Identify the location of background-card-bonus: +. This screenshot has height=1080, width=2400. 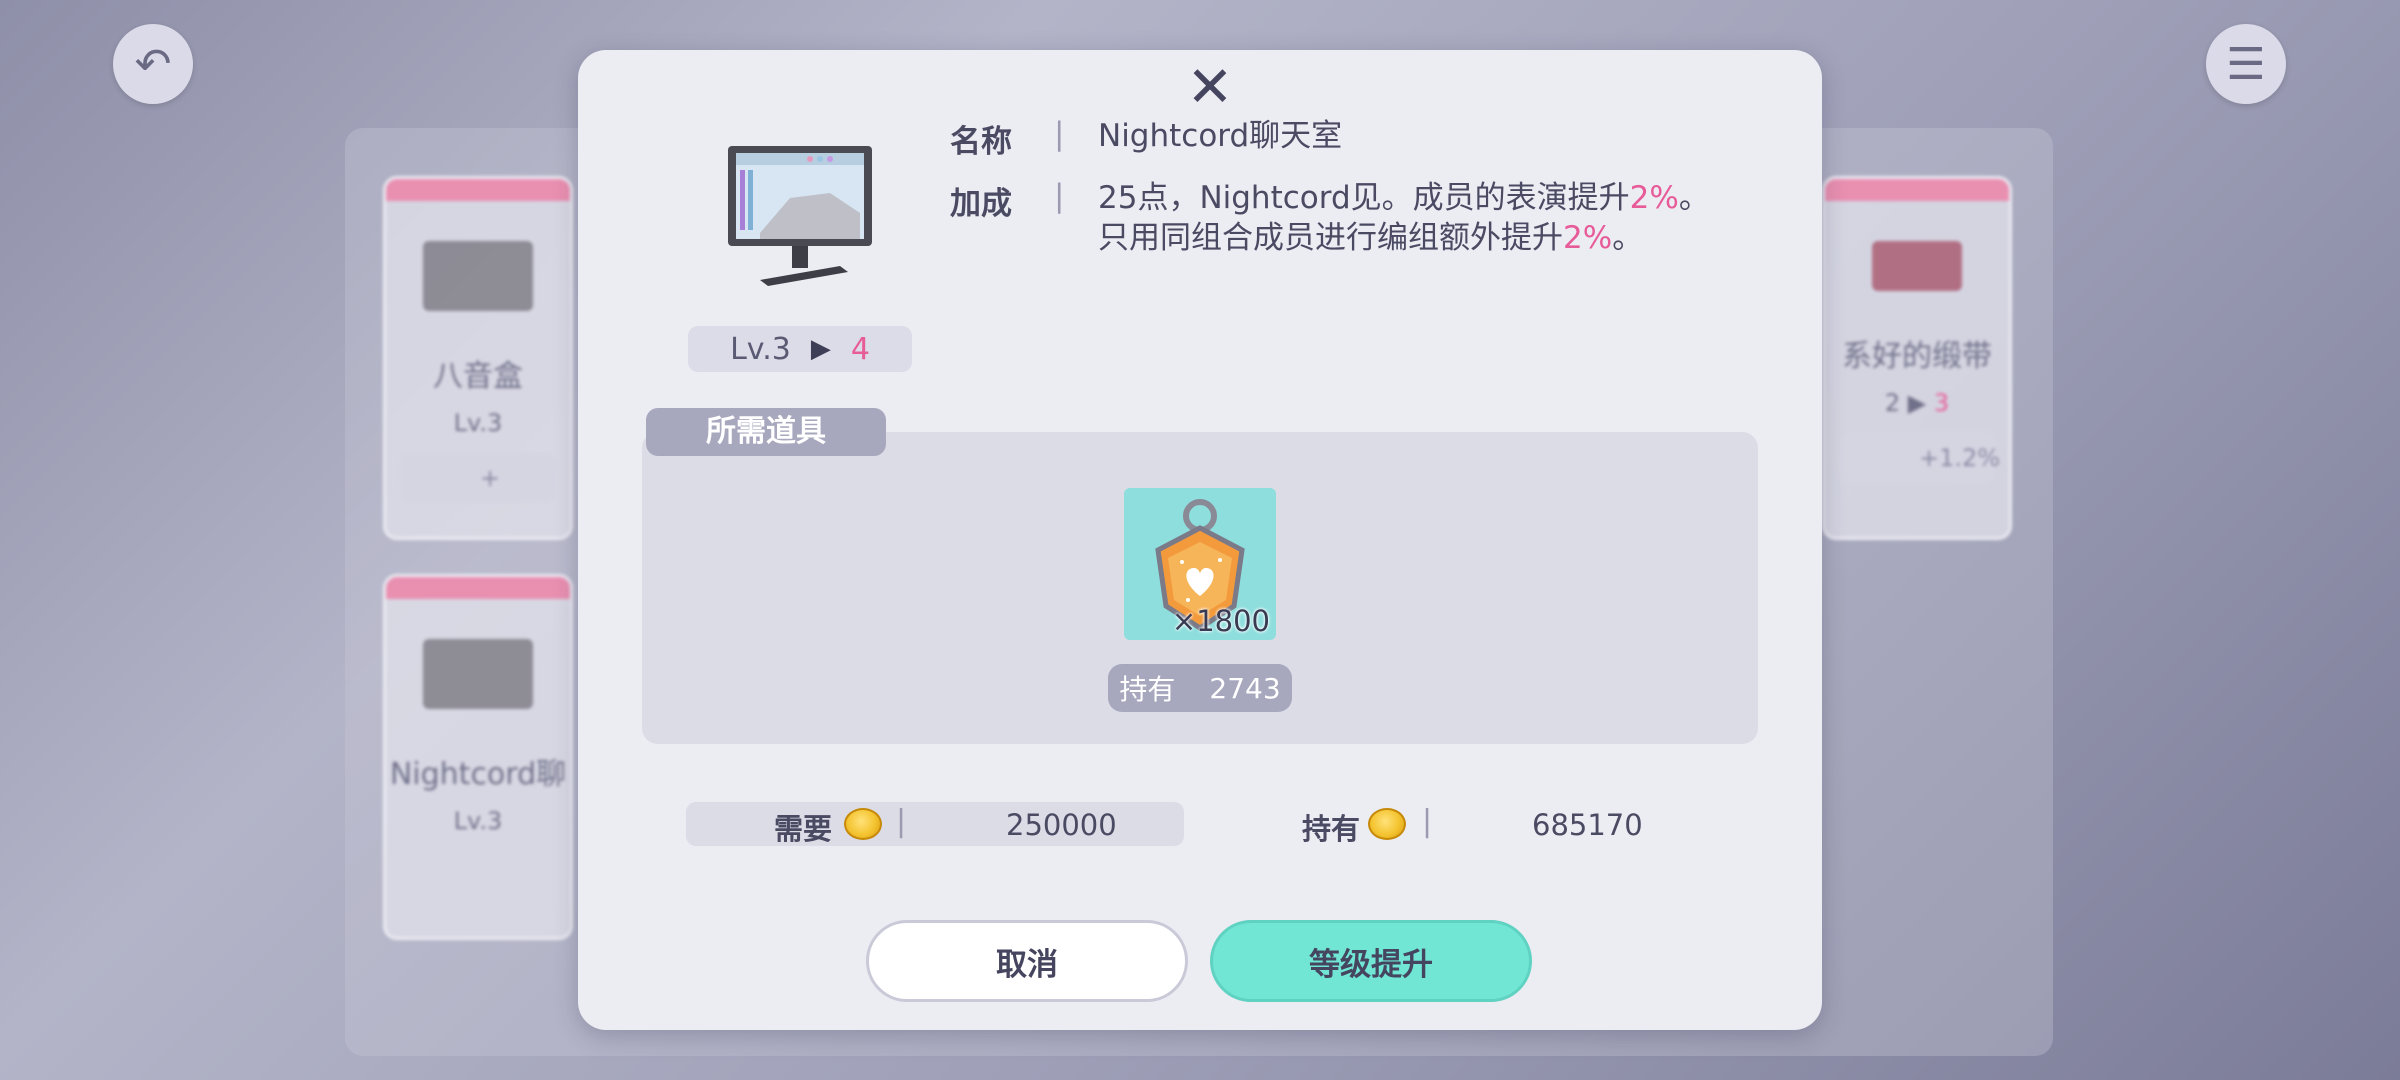
(478, 478).